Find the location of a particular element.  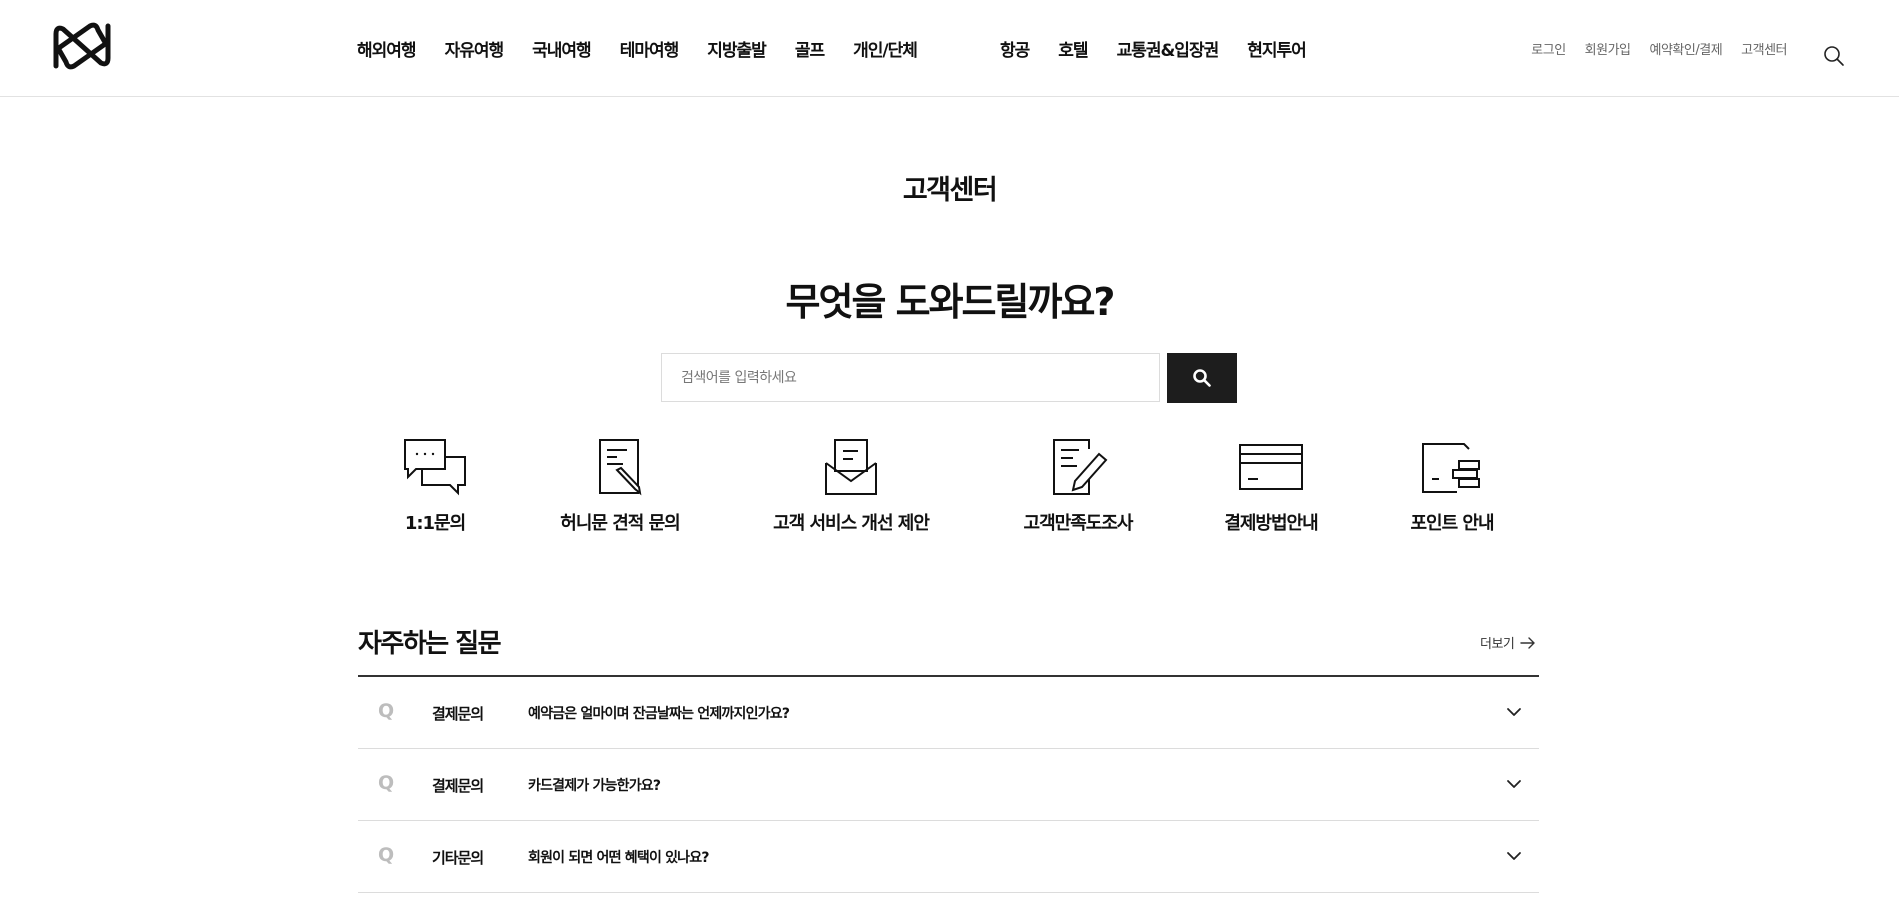

quick-label: 고객만족도조사 is located at coordinates (1078, 523).